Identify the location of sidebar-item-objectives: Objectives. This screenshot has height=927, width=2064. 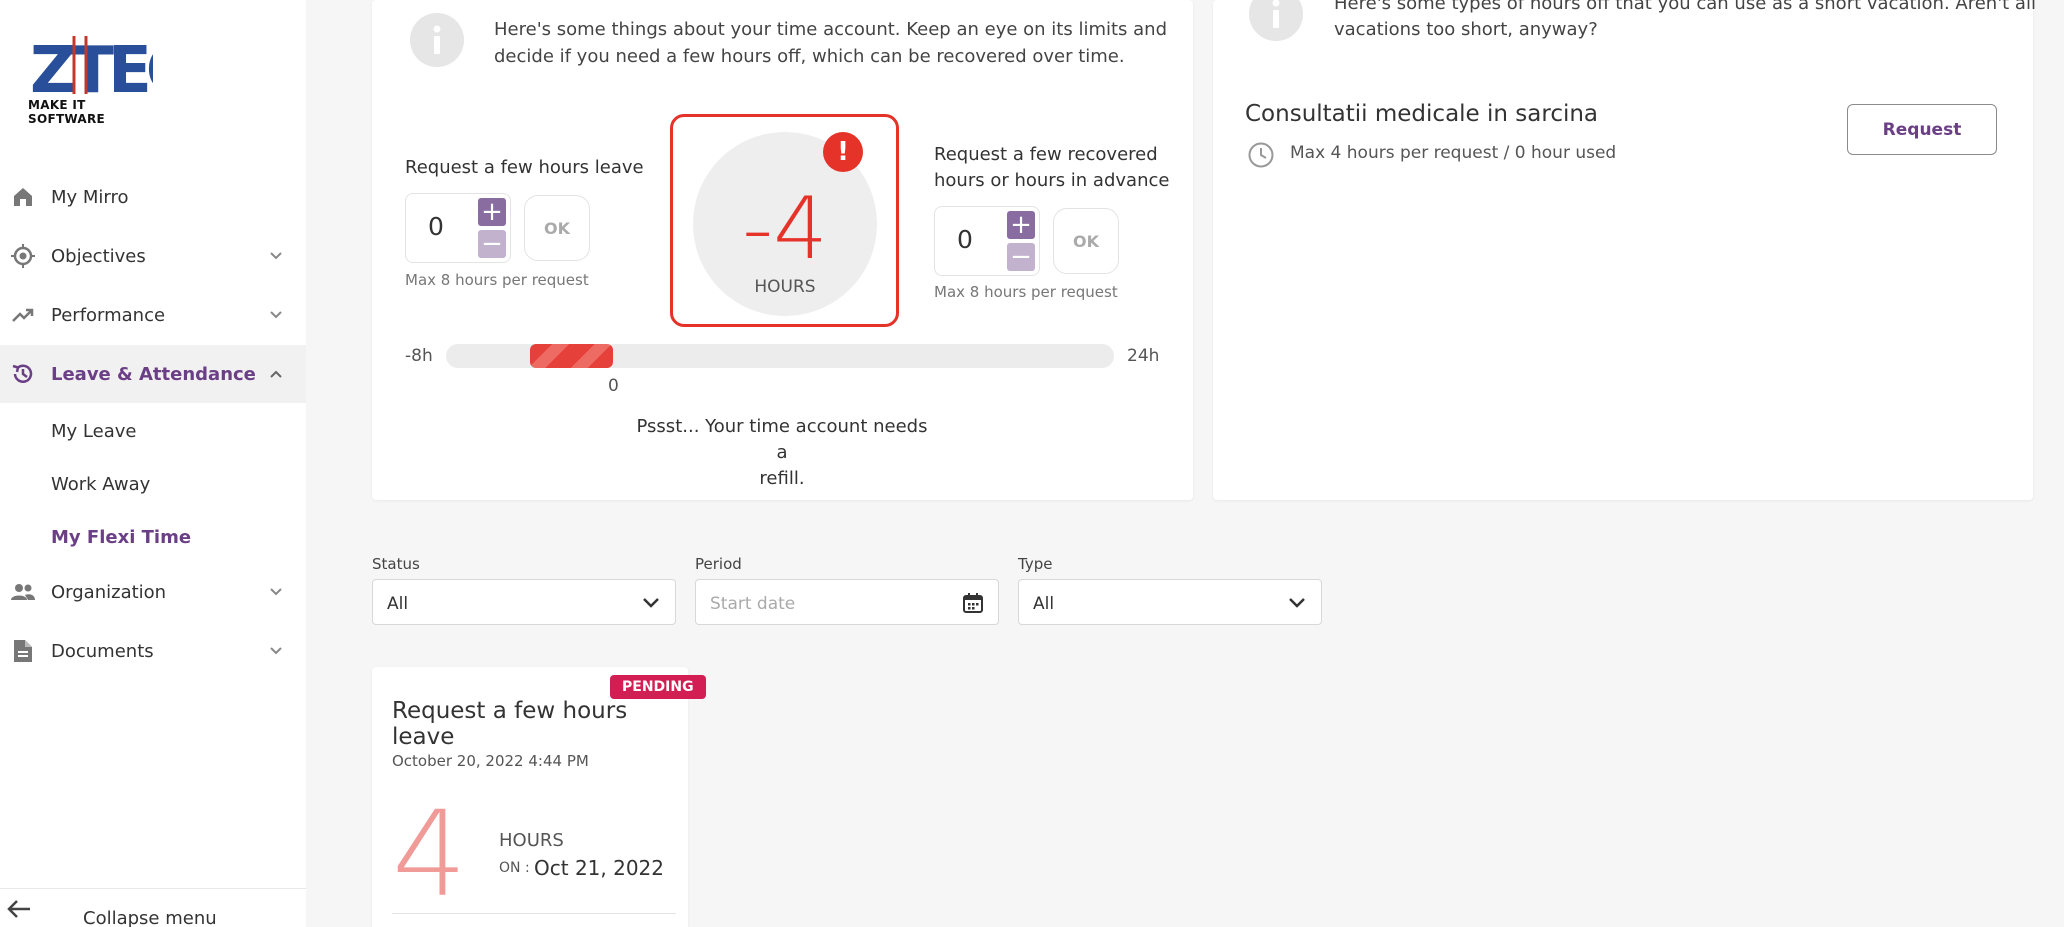
(153, 256).